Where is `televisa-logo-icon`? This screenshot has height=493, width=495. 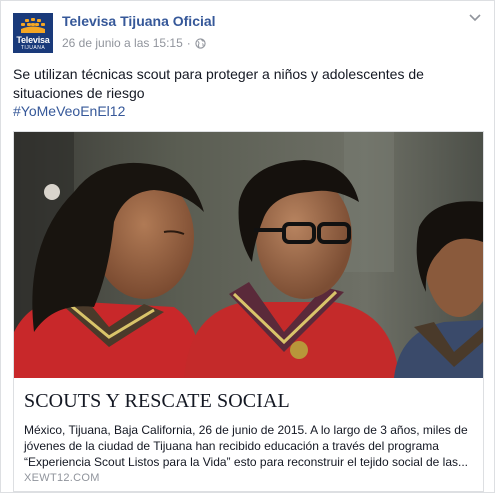 televisa-logo-icon is located at coordinates (33, 25).